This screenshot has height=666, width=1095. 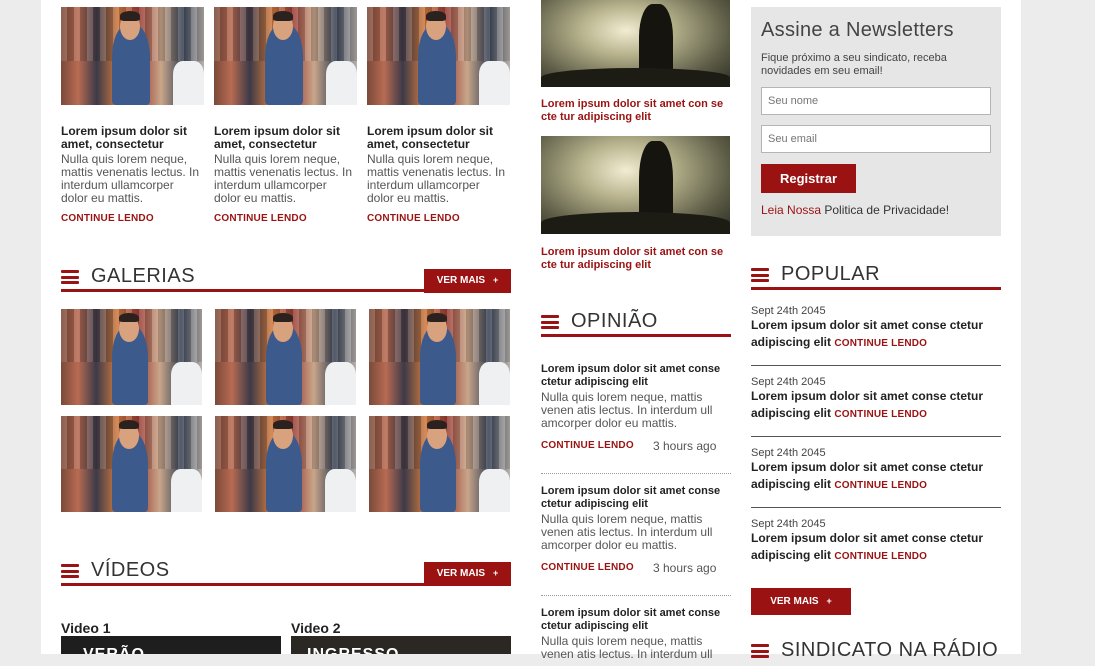 What do you see at coordinates (130, 570) in the screenshot?
I see `section-title: VÍDEOS` at bounding box center [130, 570].